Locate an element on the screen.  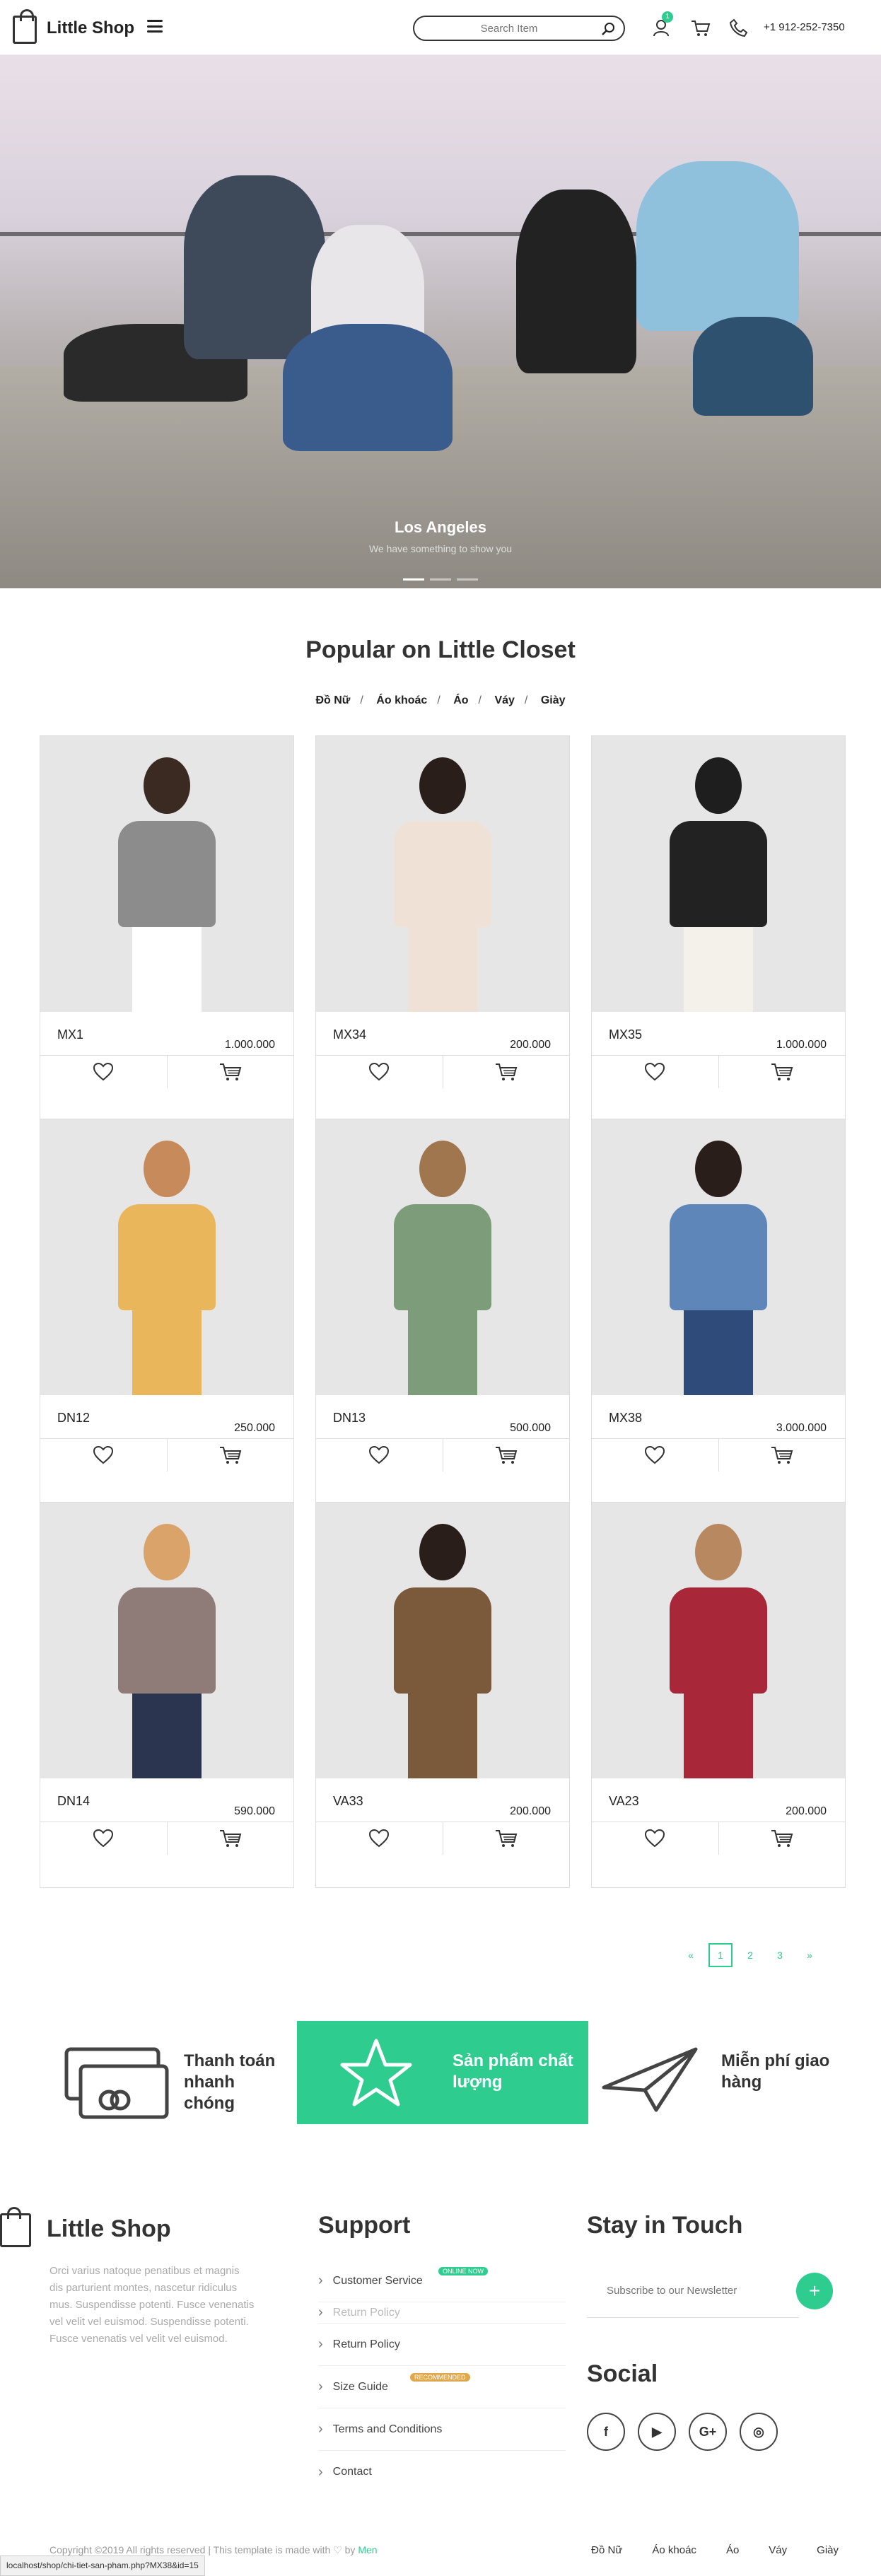
product-name: MX1 is located at coordinates (70, 1034).